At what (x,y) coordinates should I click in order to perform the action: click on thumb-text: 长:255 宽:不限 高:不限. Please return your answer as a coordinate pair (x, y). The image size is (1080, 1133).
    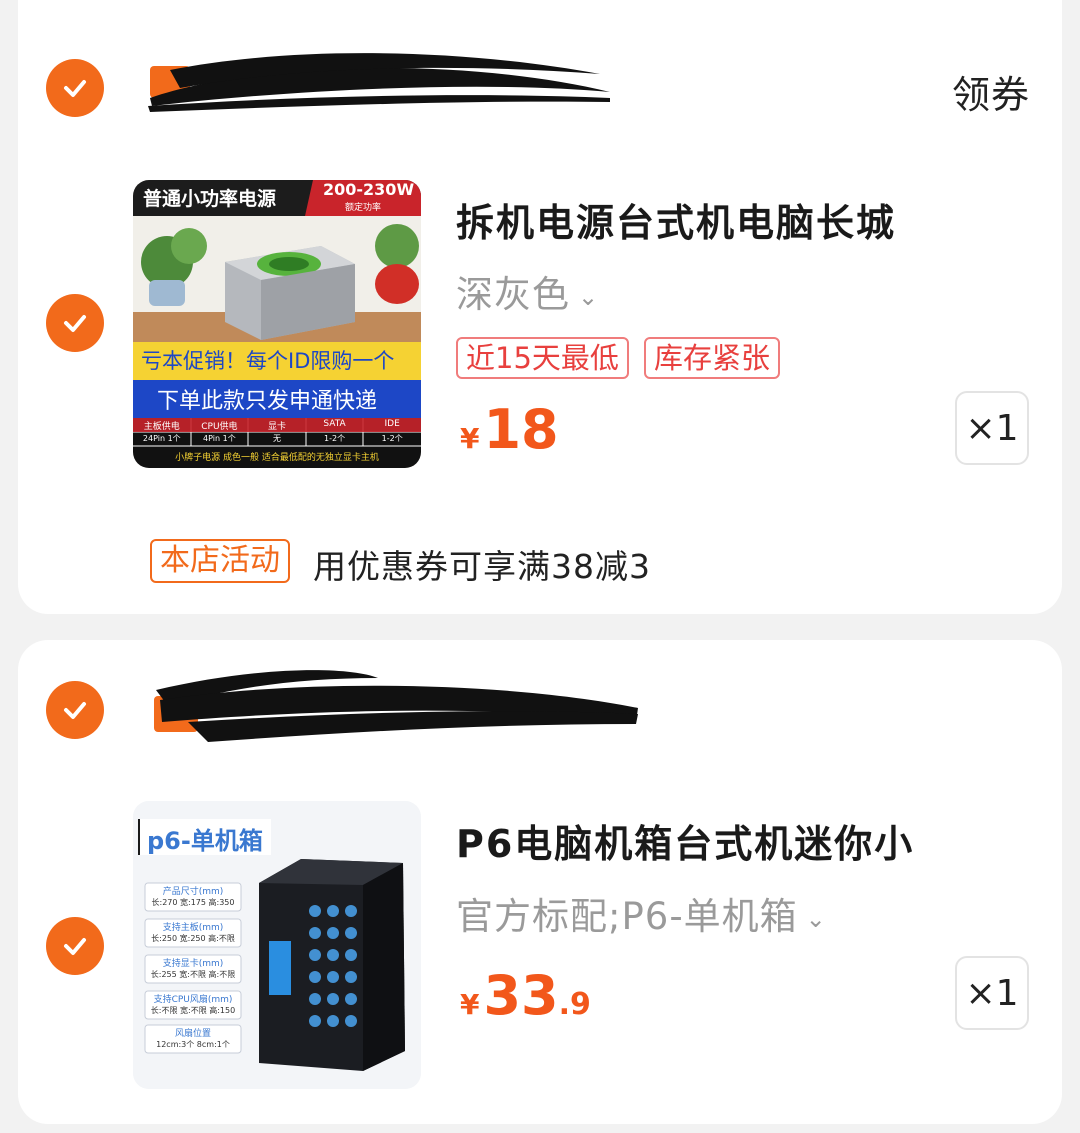
    Looking at the image, I should click on (193, 974).